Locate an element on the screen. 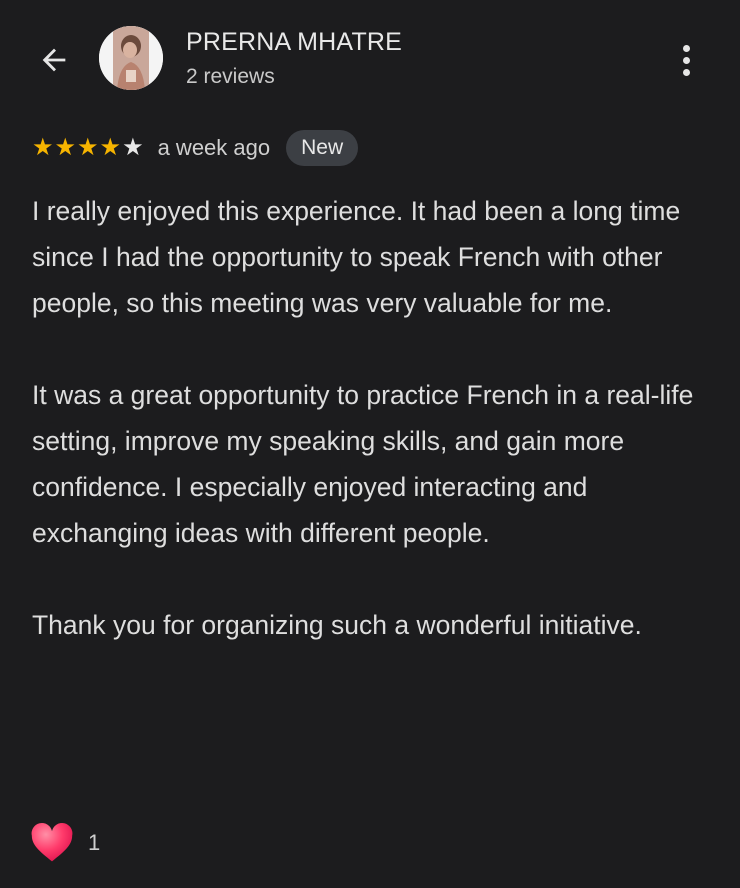  reviewer-review-count: 2 reviews is located at coordinates (230, 76).